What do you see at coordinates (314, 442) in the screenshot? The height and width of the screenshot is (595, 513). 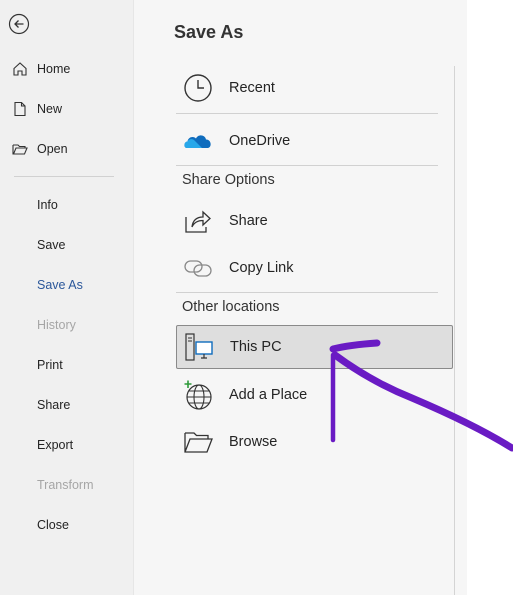 I see `location-browse: Browse` at bounding box center [314, 442].